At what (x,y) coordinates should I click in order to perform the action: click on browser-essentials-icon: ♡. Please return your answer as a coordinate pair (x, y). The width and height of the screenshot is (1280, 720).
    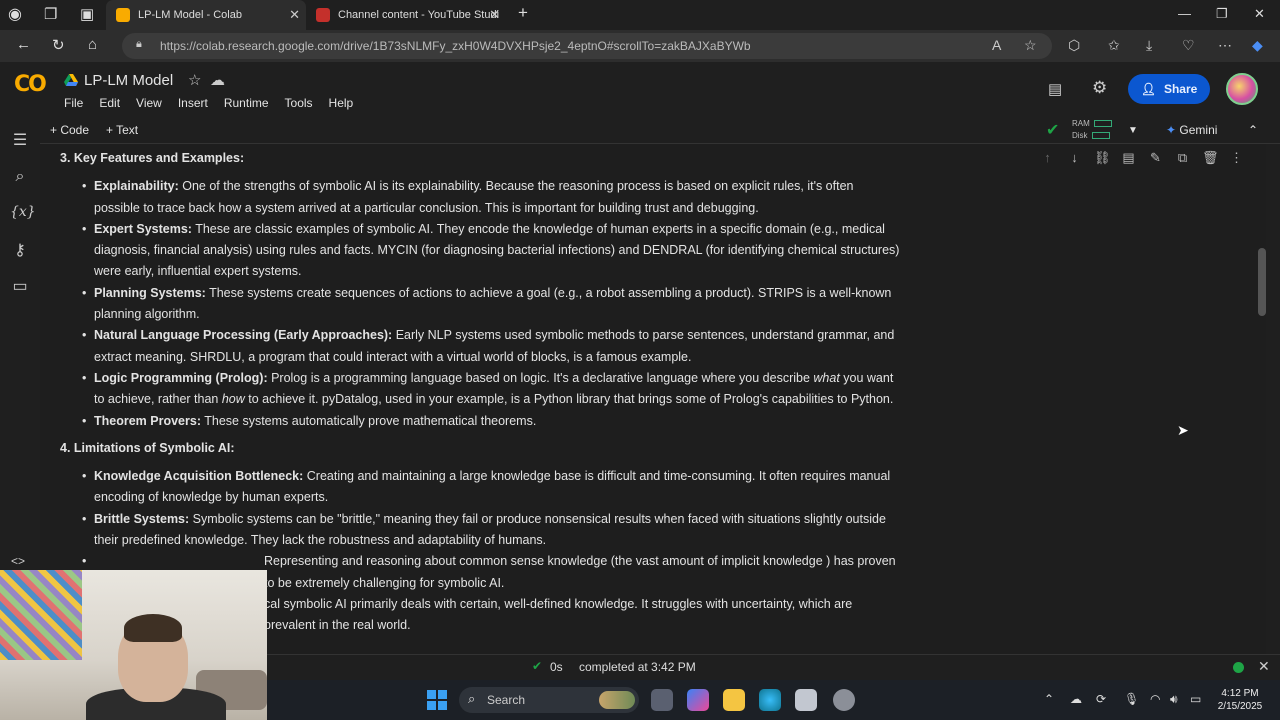
    Looking at the image, I should click on (1188, 45).